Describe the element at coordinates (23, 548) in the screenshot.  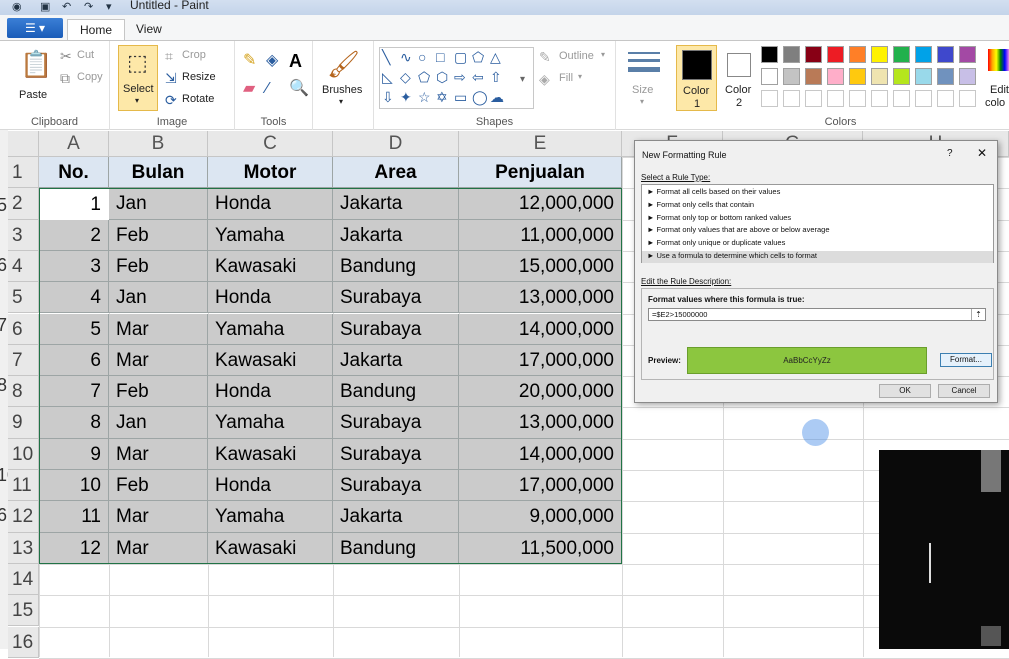
I see `row-header: 13` at that location.